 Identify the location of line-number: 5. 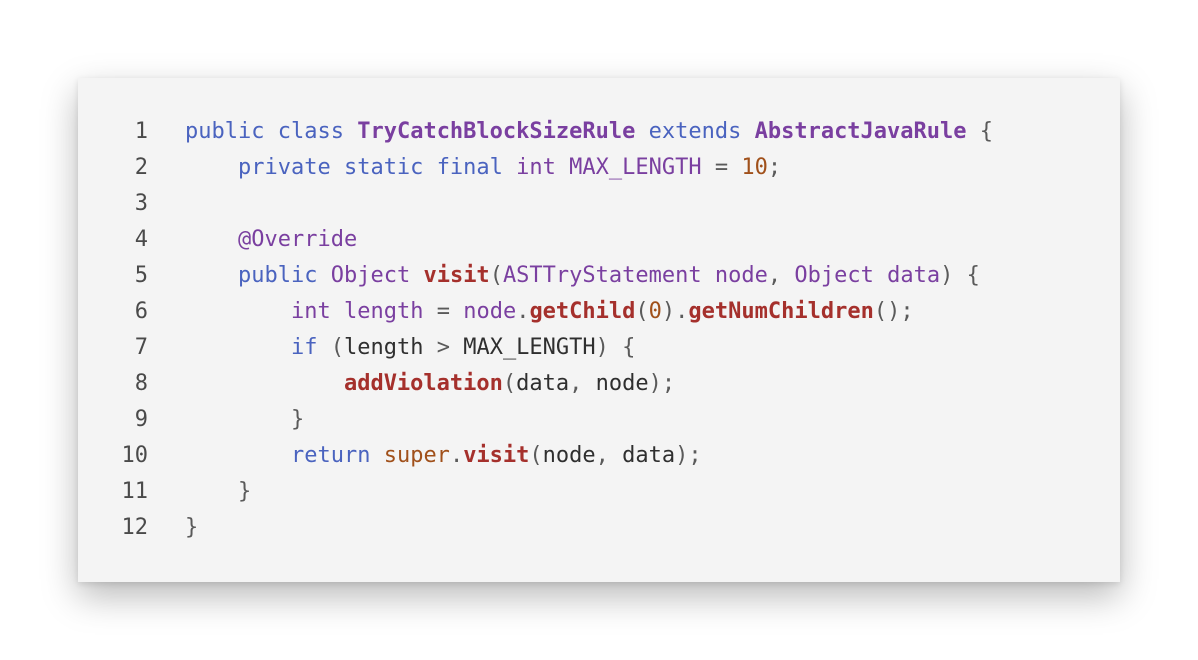
(141, 275).